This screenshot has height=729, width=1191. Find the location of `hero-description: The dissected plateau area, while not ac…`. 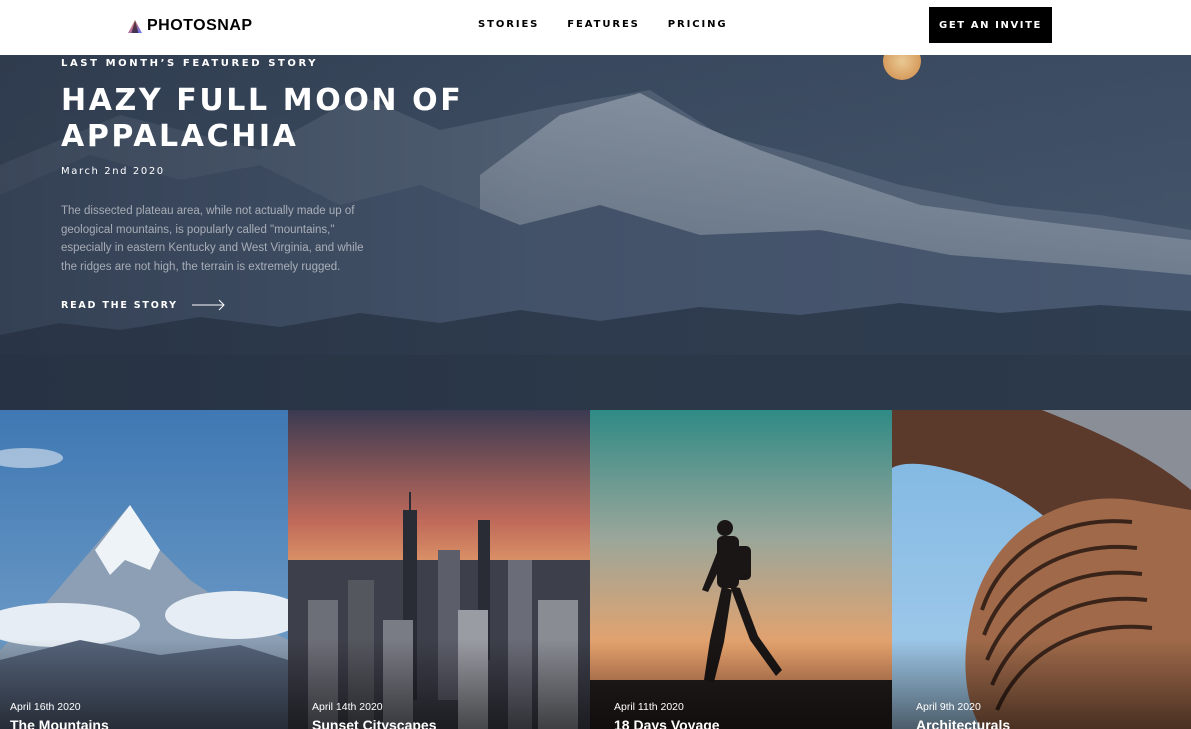

hero-description: The dissected plateau area, while not ac… is located at coordinates (212, 239).